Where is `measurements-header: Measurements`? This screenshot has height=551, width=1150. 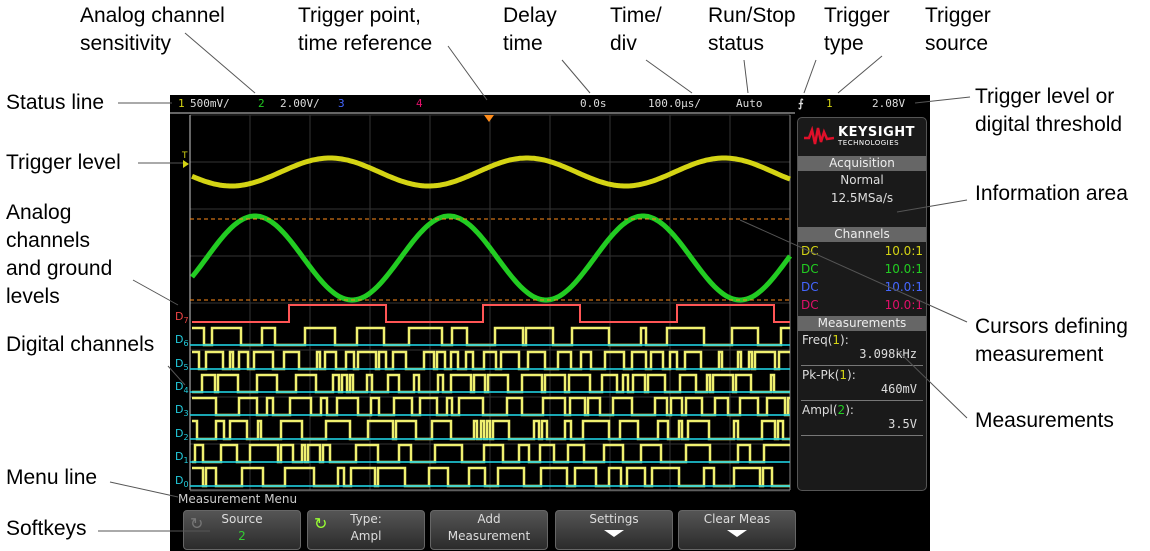
measurements-header: Measurements is located at coordinates (862, 323).